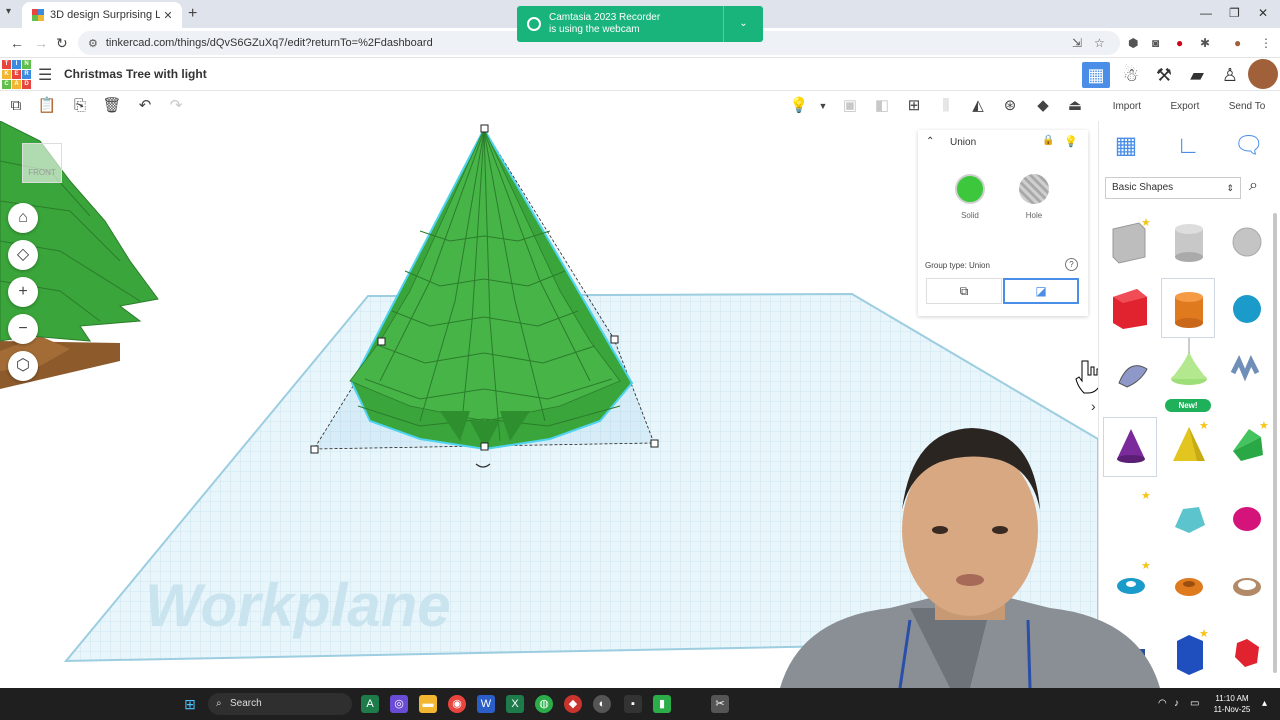 The width and height of the screenshot is (1280, 720). What do you see at coordinates (1275, 443) in the screenshot?
I see `shapes-scrollbar` at bounding box center [1275, 443].